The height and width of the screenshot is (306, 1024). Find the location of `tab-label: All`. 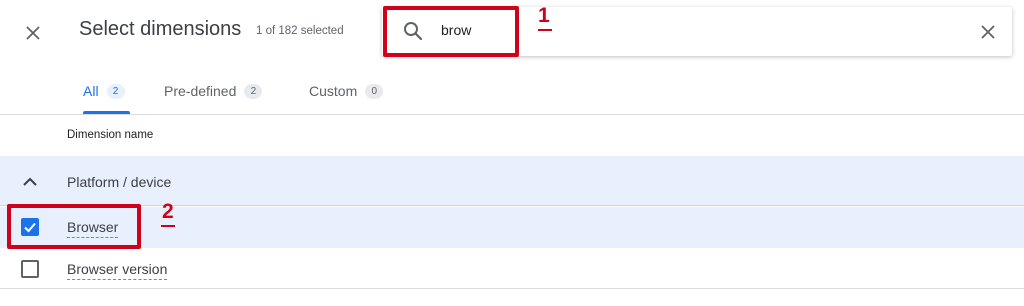

tab-label: All is located at coordinates (91, 91).